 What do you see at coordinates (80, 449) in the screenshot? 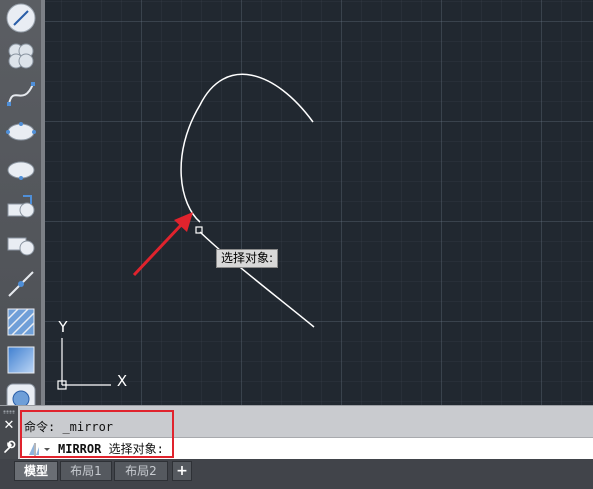
I see `command-keyword: MIRROR` at bounding box center [80, 449].